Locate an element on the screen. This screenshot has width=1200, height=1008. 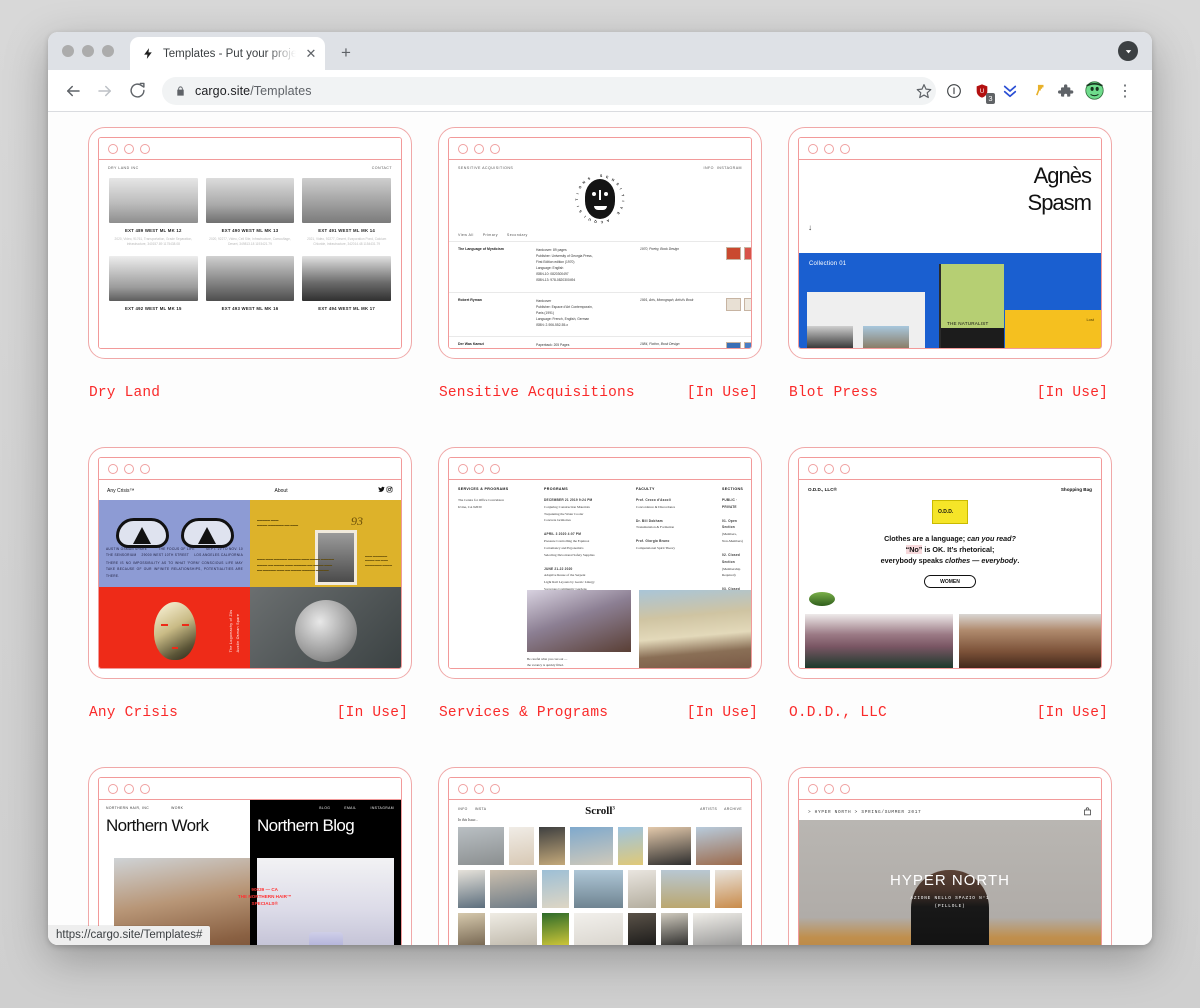
template-status: [In Use] is located at coordinates (722, 393).